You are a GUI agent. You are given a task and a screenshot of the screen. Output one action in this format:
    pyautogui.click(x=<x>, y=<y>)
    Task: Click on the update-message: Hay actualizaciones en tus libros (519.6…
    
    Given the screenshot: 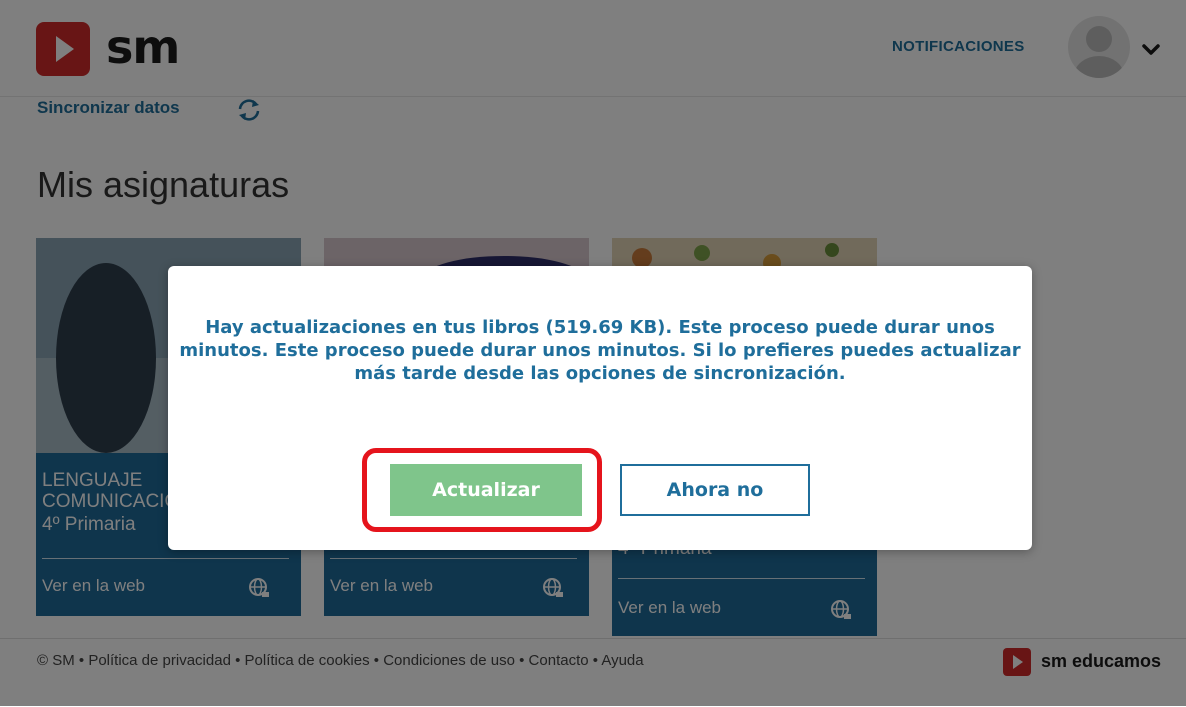 What is the action you would take?
    pyautogui.click(x=600, y=350)
    